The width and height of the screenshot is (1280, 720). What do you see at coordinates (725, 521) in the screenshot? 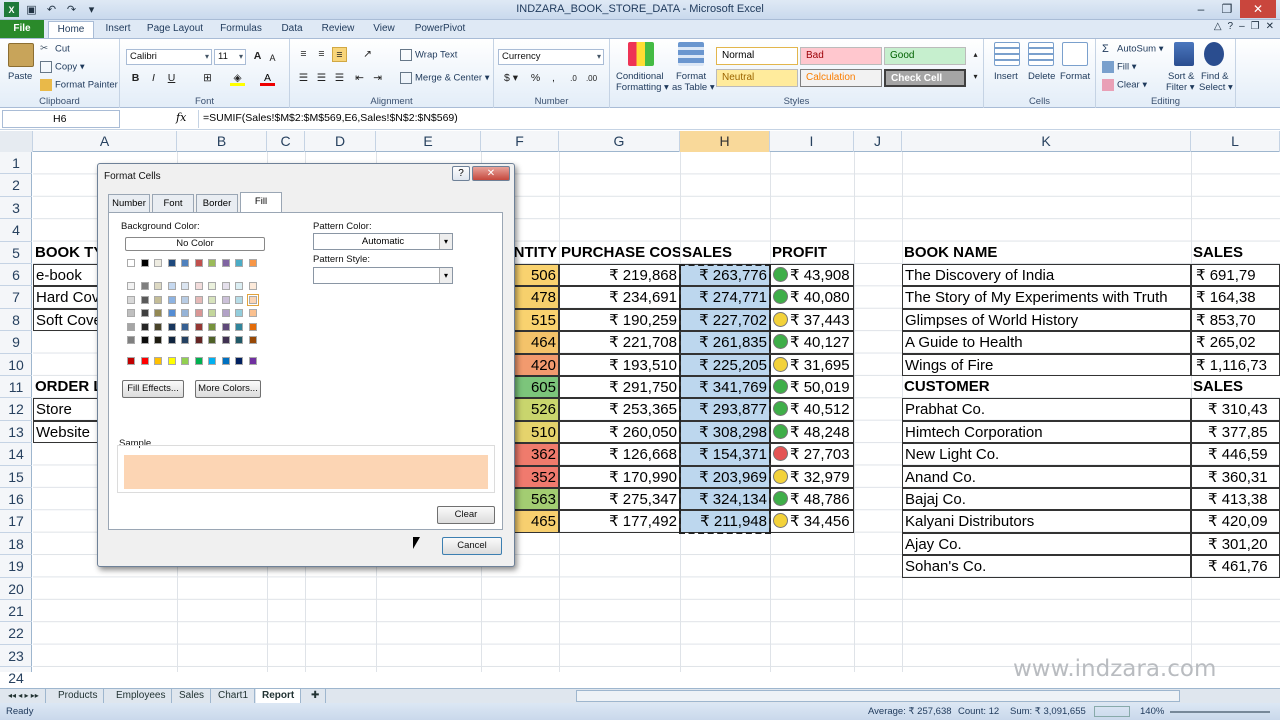
I see `sales-cell: ₹ 211,948` at bounding box center [725, 521].